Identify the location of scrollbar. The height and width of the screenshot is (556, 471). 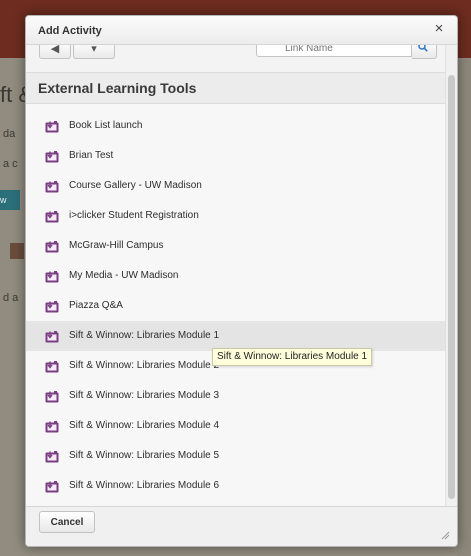
(451, 275).